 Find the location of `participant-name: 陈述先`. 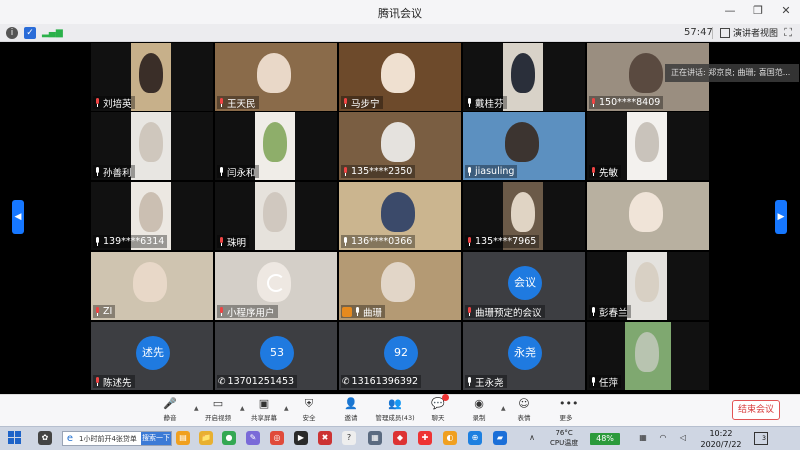

participant-name: 陈述先 is located at coordinates (117, 383).